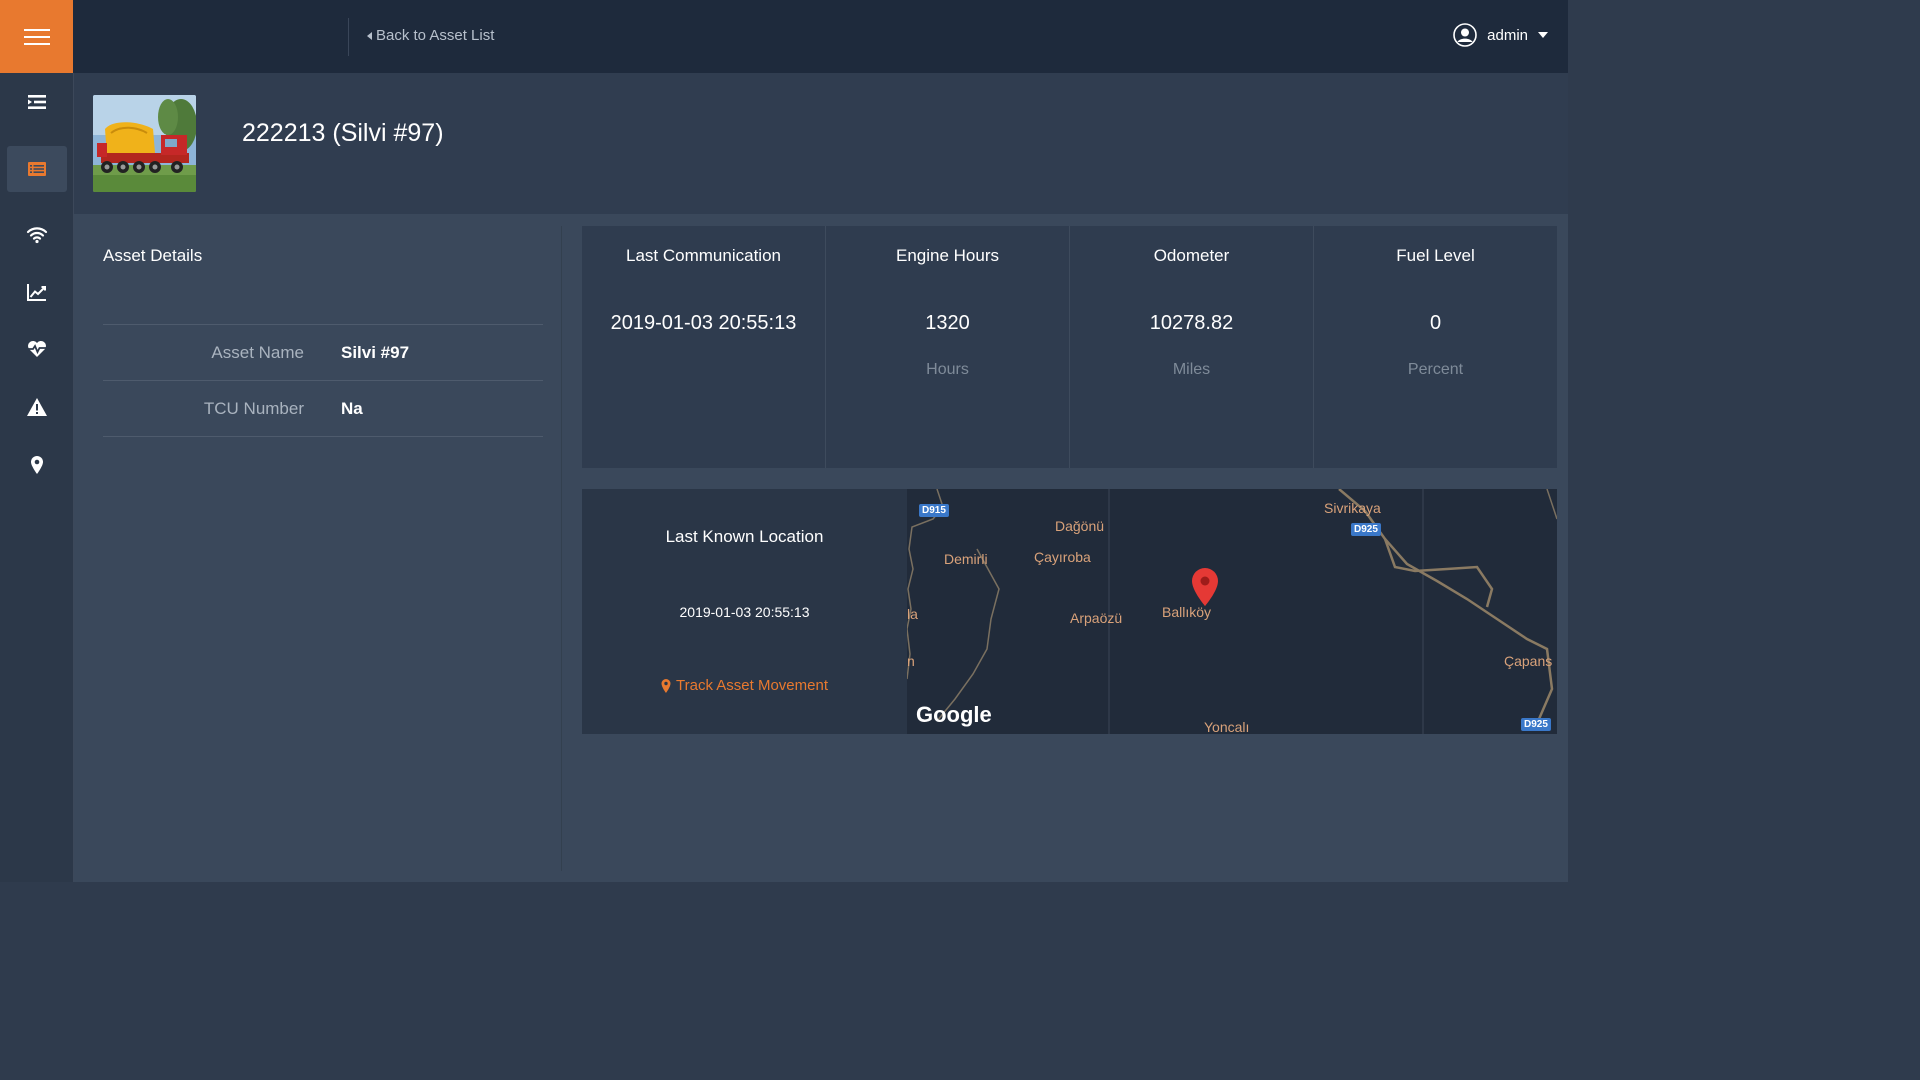  What do you see at coordinates (1192, 347) in the screenshot?
I see `stat-odometer: Odometer 10278.82 Miles` at bounding box center [1192, 347].